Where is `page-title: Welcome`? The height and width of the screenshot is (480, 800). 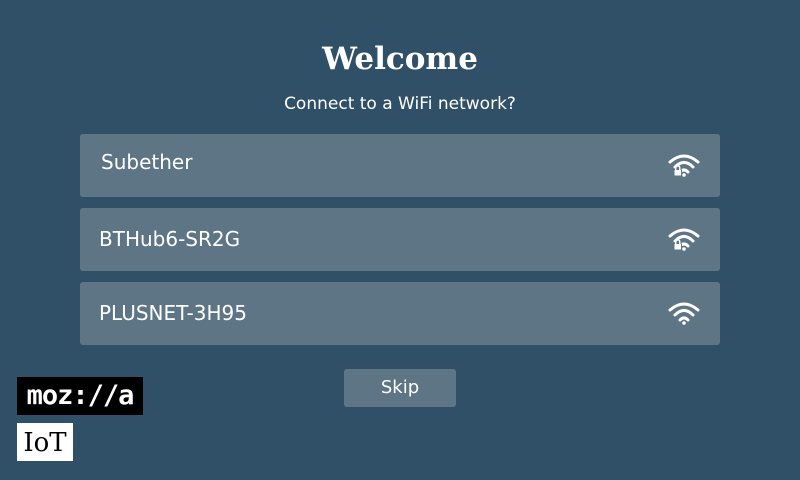
page-title: Welcome is located at coordinates (400, 59).